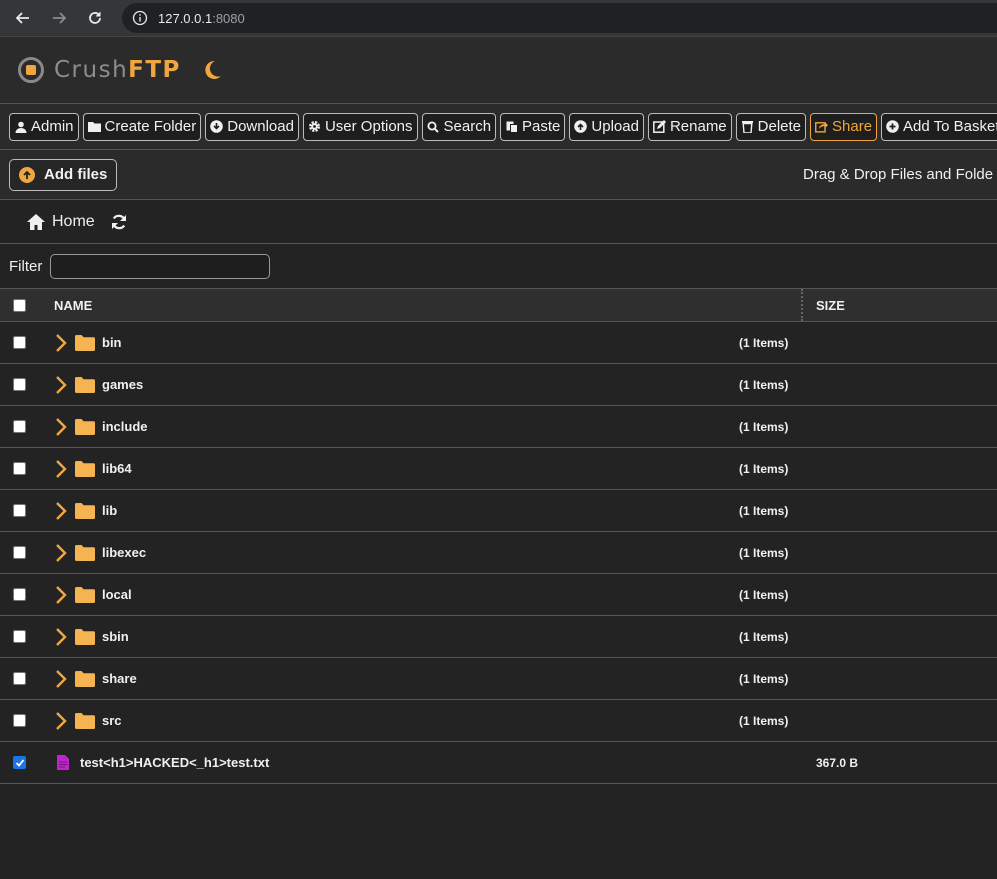 This screenshot has height=879, width=997. I want to click on create-folder-label: Create Folder, so click(150, 126).